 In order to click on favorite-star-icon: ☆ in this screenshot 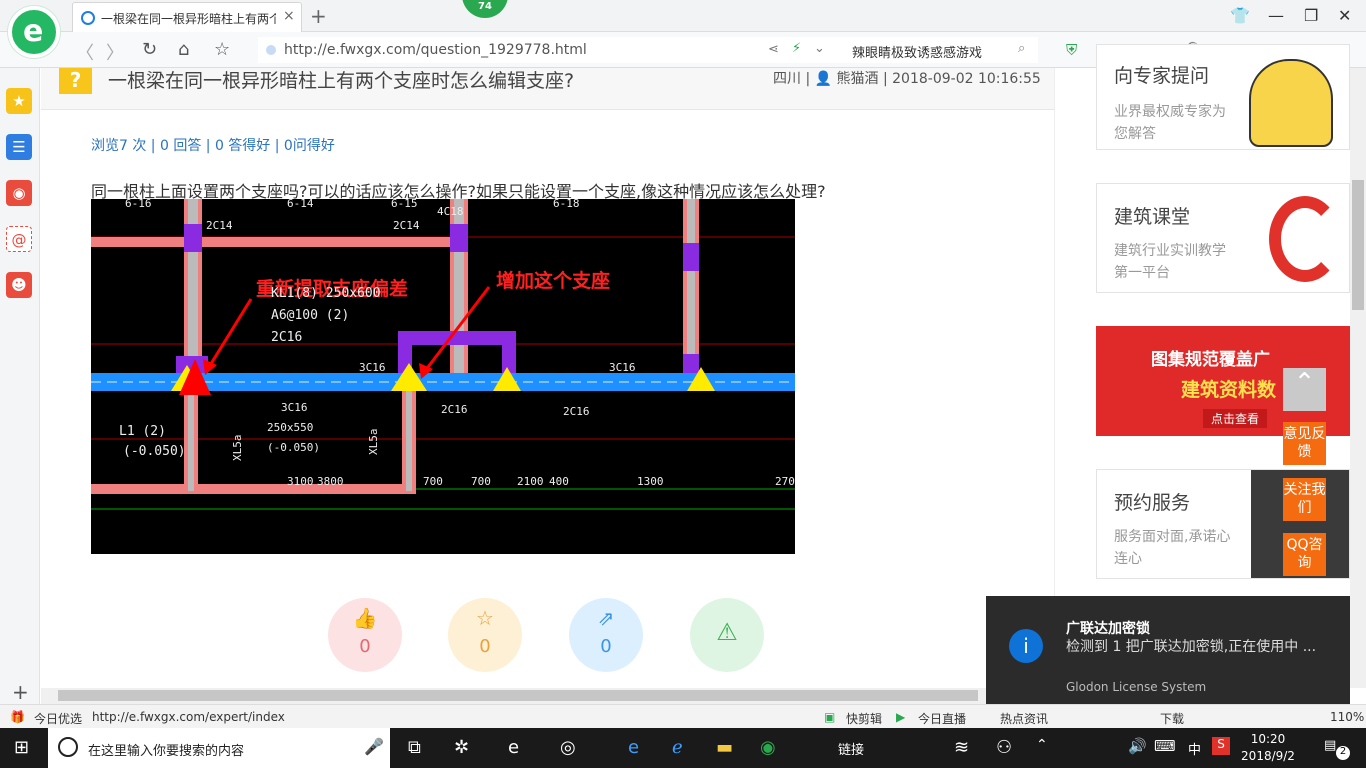, I will do `click(222, 49)`.